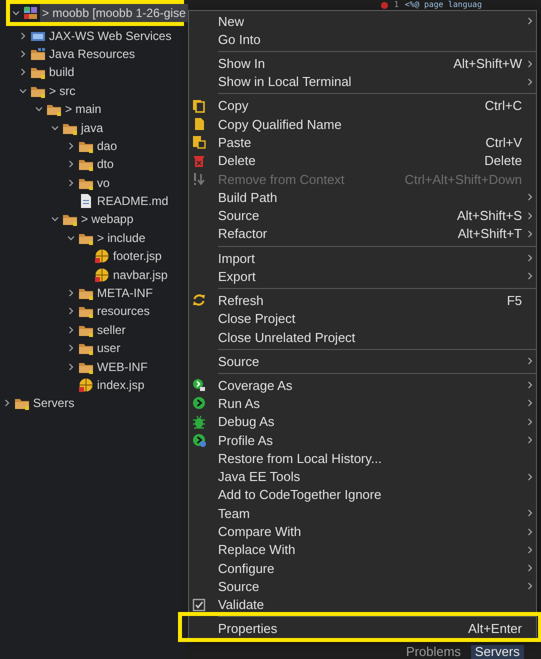  I want to click on menu-item: Go Into, so click(362, 39).